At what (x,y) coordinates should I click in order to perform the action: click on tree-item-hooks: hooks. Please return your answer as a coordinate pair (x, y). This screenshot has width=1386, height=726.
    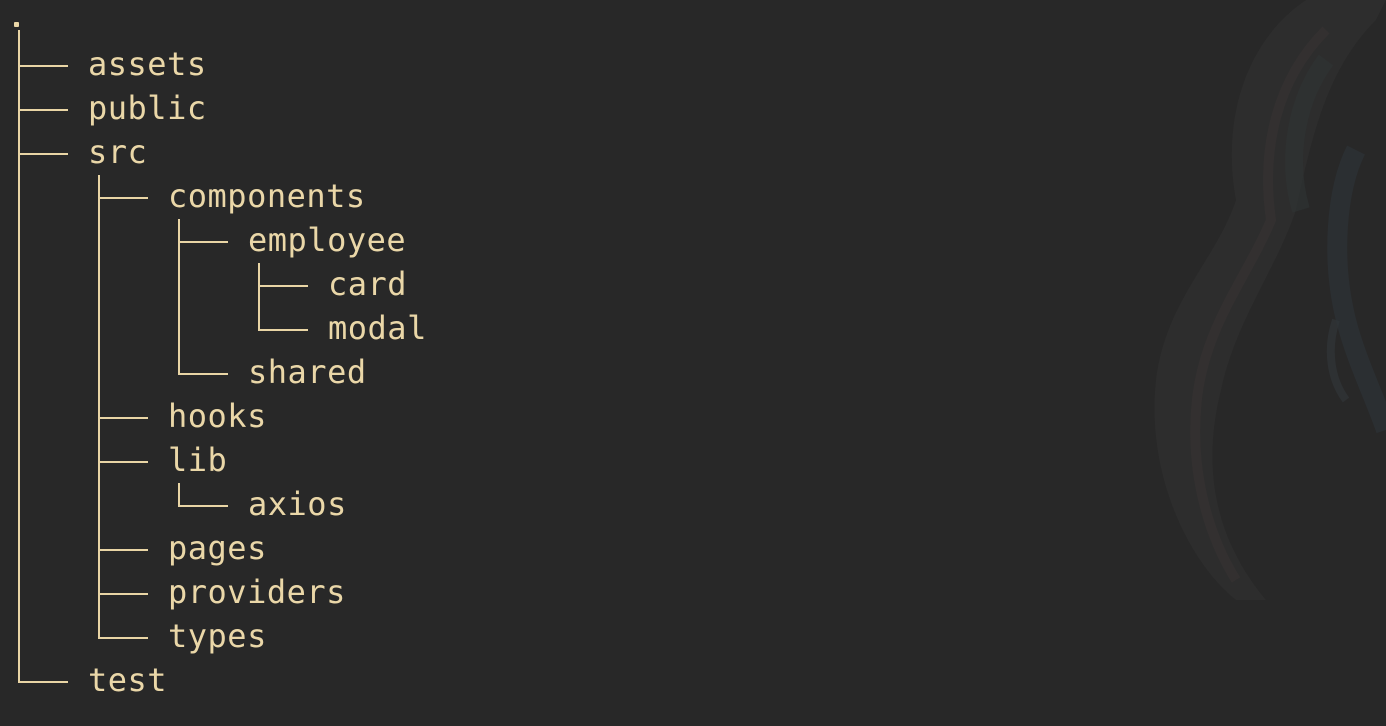
    Looking at the image, I should click on (217, 416).